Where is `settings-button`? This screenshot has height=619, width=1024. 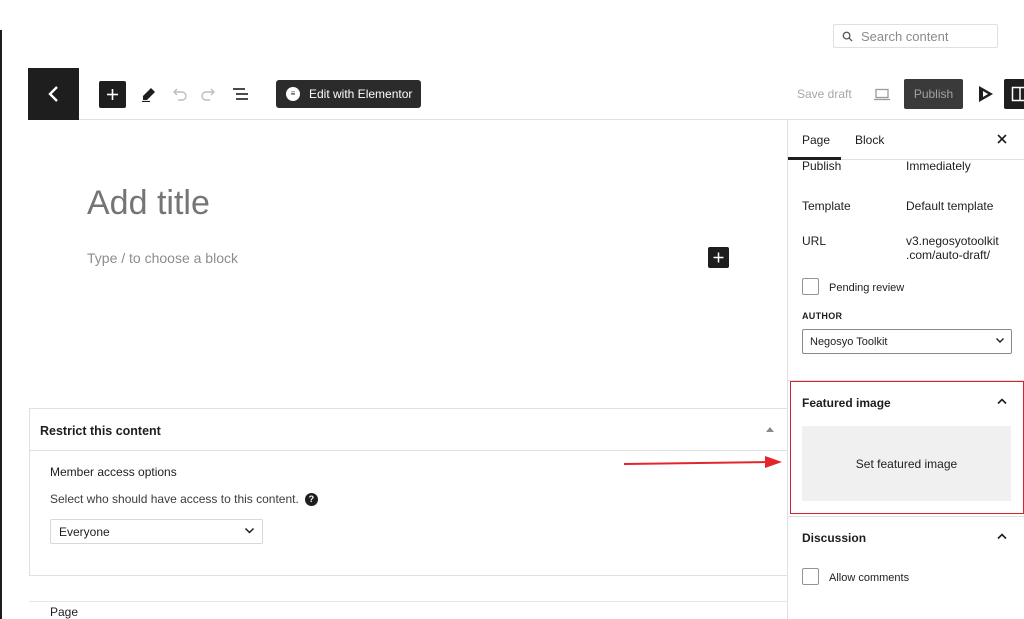
settings-button is located at coordinates (1014, 94).